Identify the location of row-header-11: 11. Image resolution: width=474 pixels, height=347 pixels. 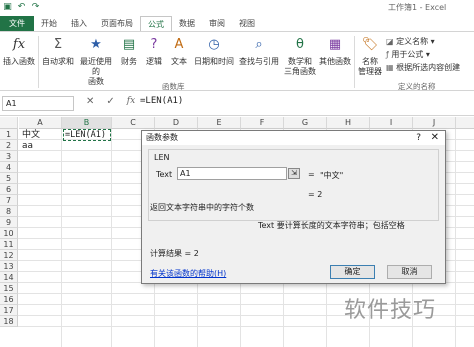
(9, 244).